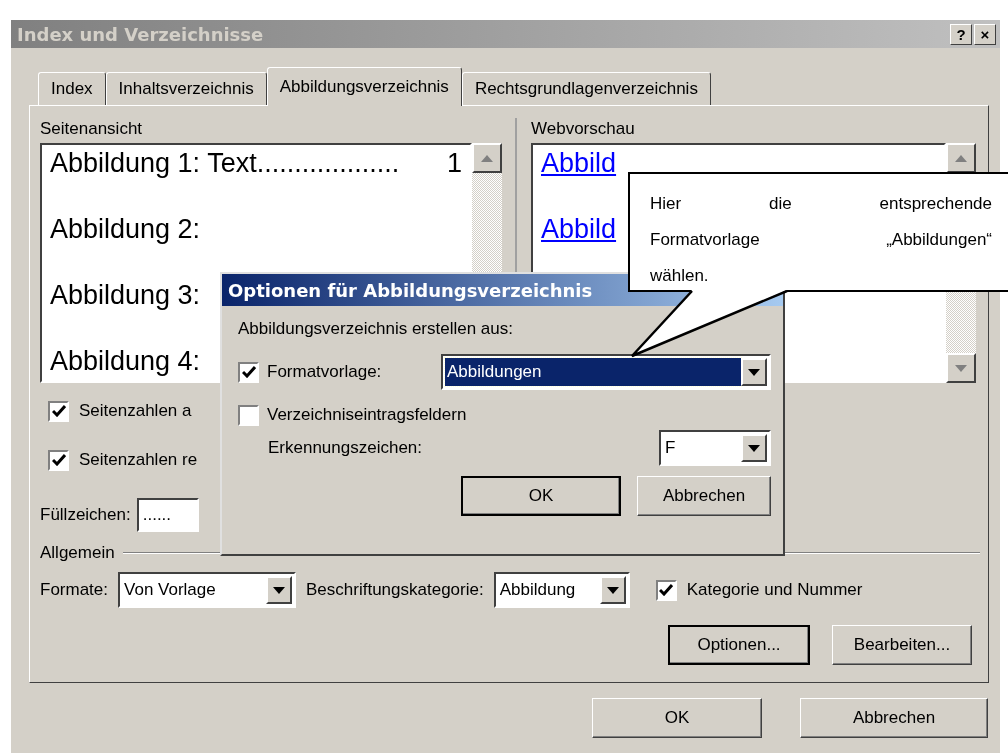  Describe the element at coordinates (74, 590) in the screenshot. I see `field-label: Formate:` at that location.